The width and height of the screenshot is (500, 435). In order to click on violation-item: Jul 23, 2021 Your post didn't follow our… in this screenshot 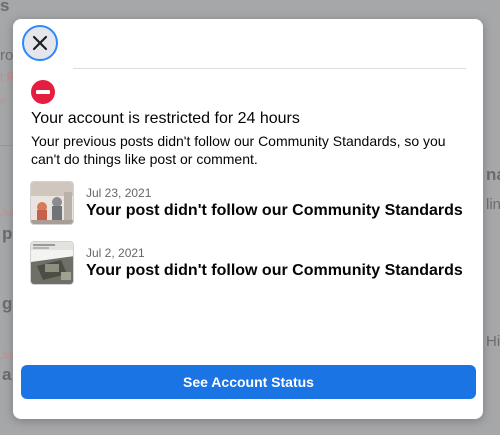, I will do `click(250, 204)`.